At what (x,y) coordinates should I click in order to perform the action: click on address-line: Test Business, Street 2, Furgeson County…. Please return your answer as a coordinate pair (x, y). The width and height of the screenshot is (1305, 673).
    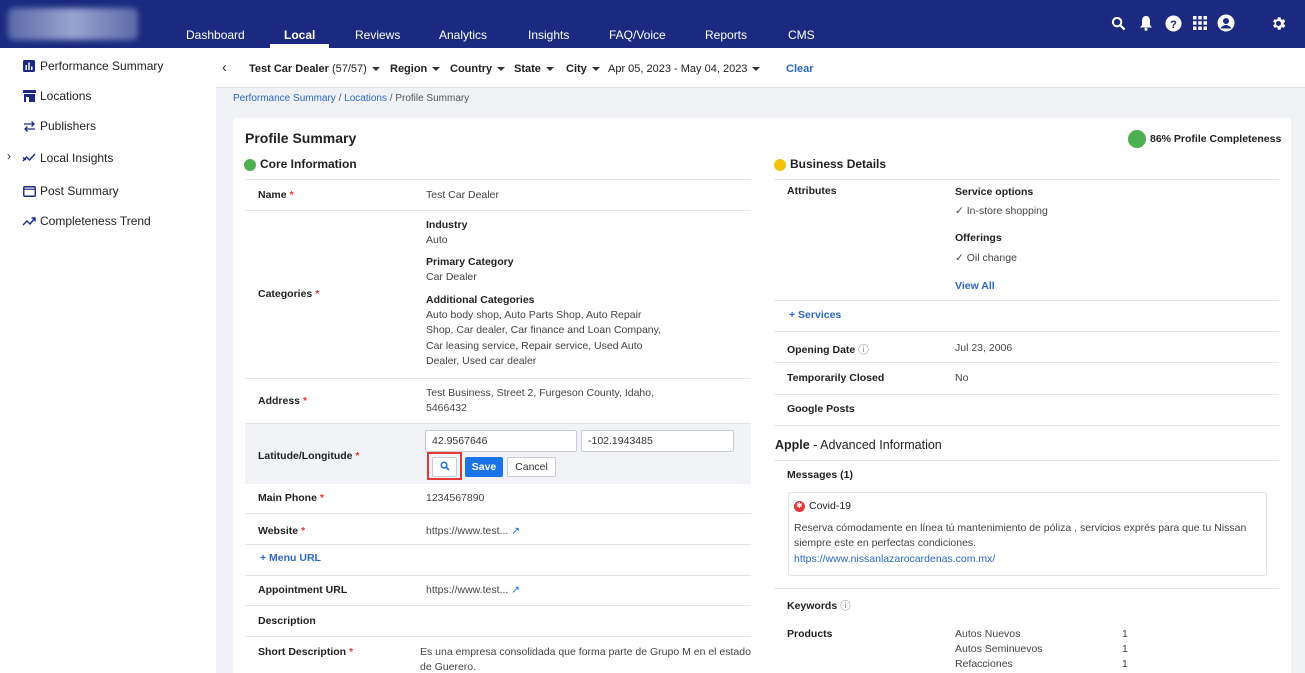
    Looking at the image, I should click on (540, 393).